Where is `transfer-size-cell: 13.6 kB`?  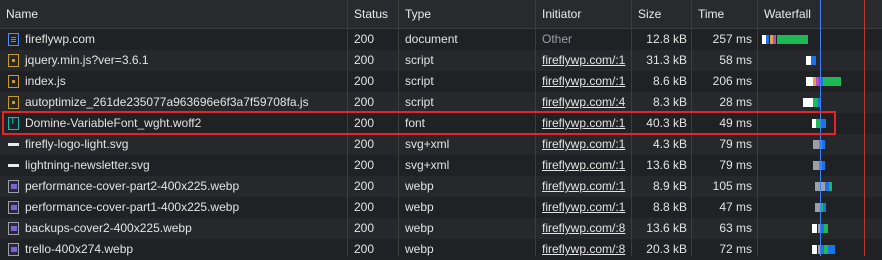
transfer-size-cell: 13.6 kB is located at coordinates (661, 165).